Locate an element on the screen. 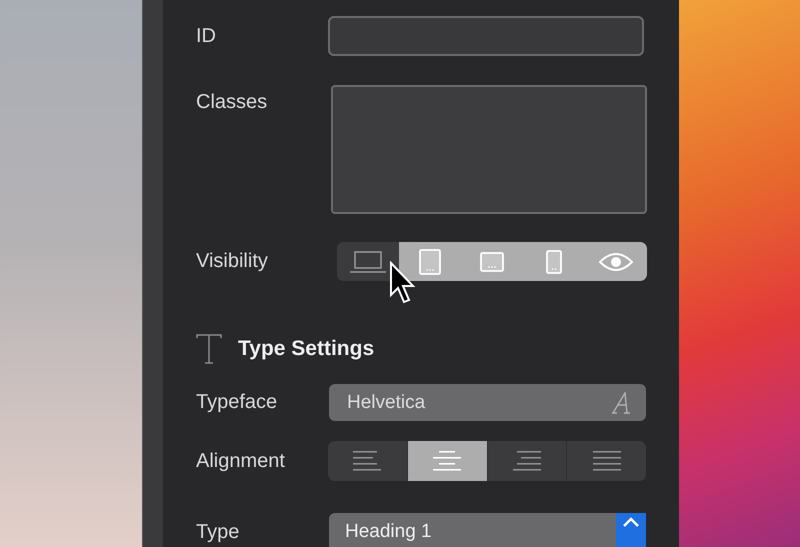 The image size is (800, 547). phone-icon is located at coordinates (554, 262).